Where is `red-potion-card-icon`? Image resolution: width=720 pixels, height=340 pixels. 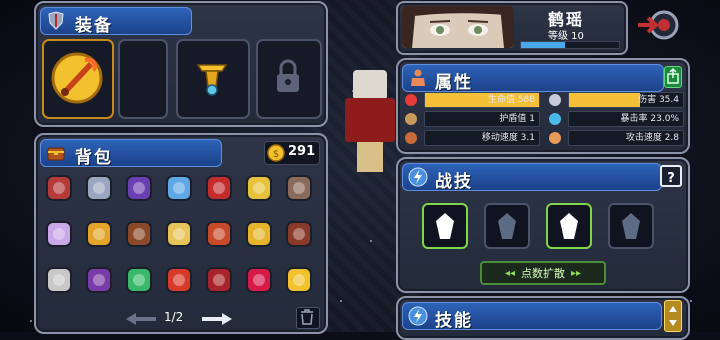
red-potion-card-icon is located at coordinates (59, 188).